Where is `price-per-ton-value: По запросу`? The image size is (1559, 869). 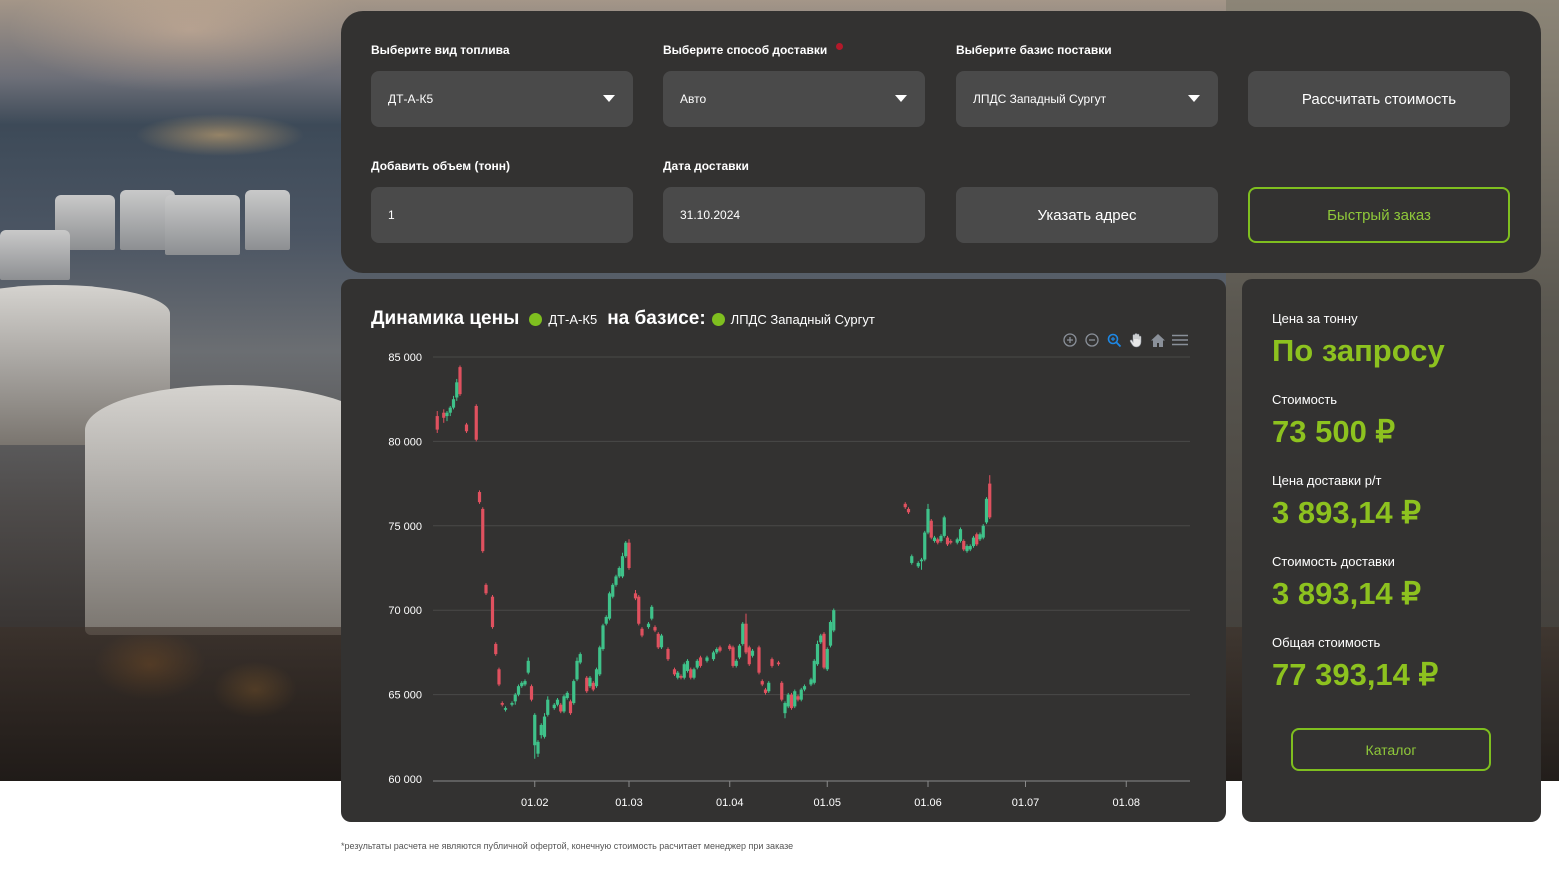 price-per-ton-value: По запросу is located at coordinates (1358, 350).